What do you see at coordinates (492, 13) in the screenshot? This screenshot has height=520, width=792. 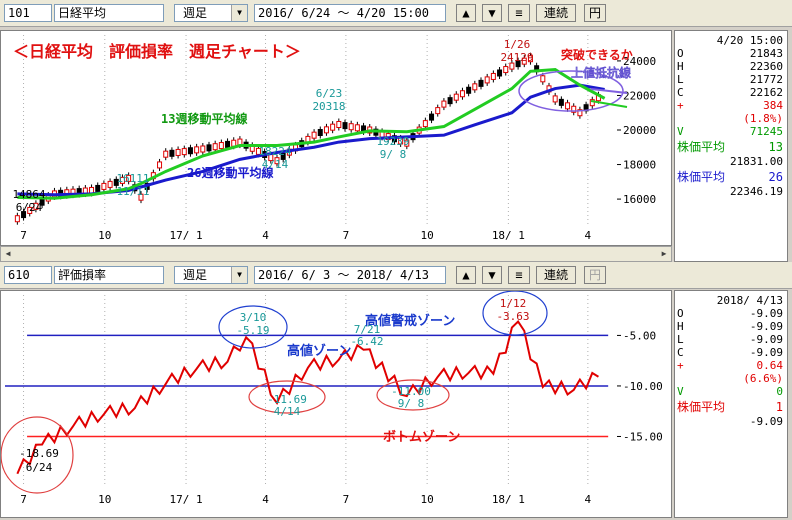 I see `top-down-button: ▼` at bounding box center [492, 13].